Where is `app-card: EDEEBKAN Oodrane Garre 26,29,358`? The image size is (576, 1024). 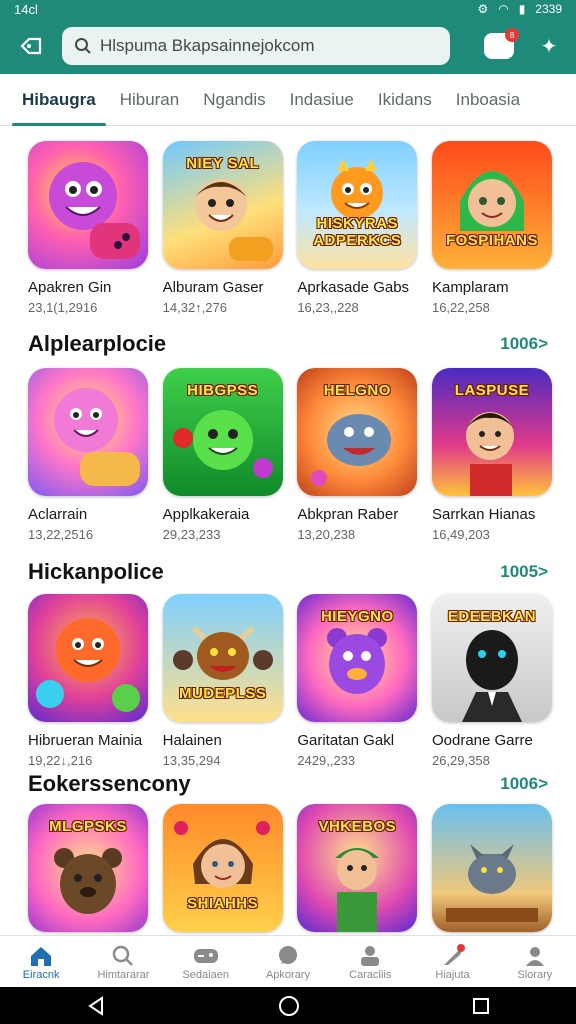 app-card: EDEEBKAN Oodrane Garre 26,29,358 is located at coordinates (491, 681).